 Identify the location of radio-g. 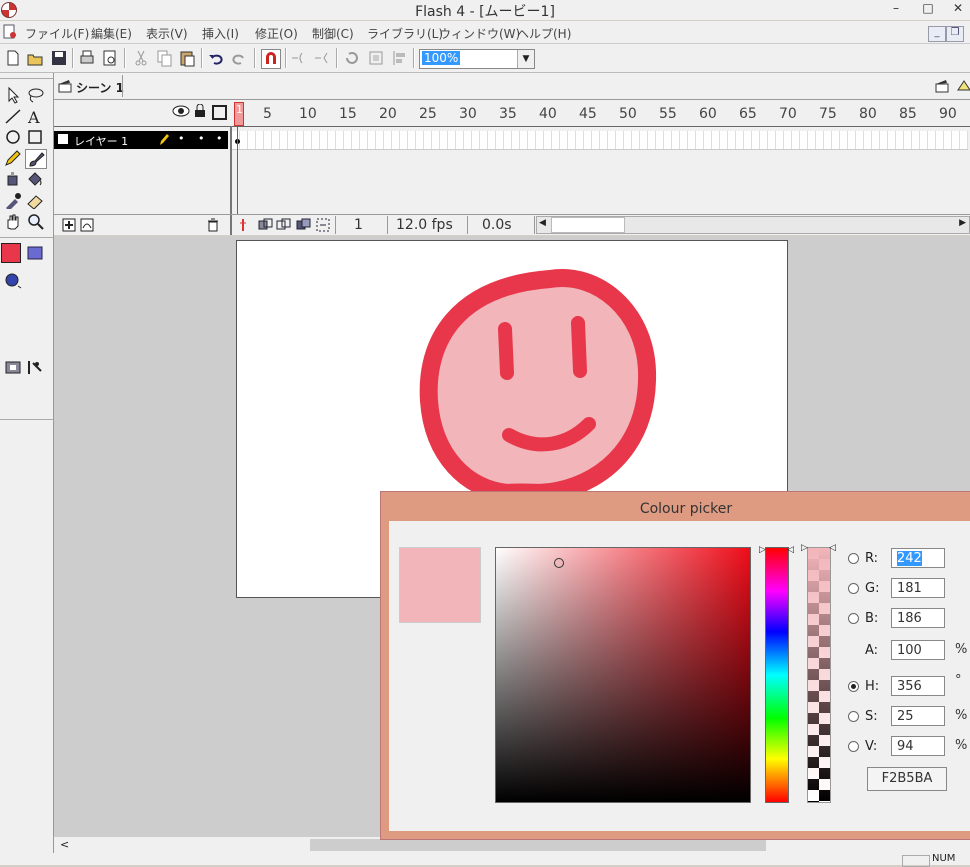
(853, 588).